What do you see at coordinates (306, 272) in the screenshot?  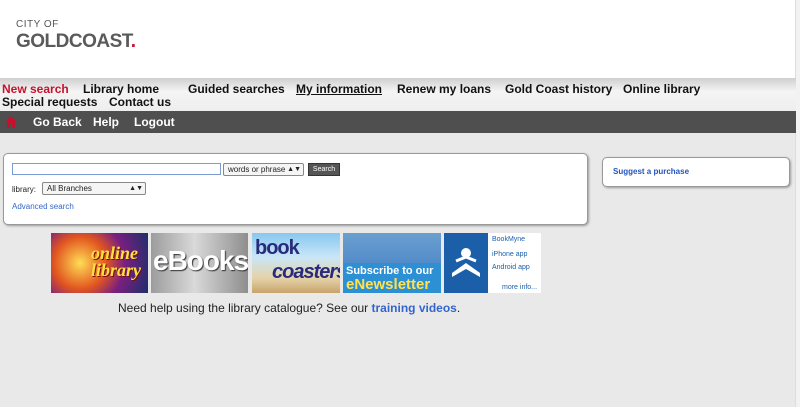 I see `coasters-text: coasters` at bounding box center [306, 272].